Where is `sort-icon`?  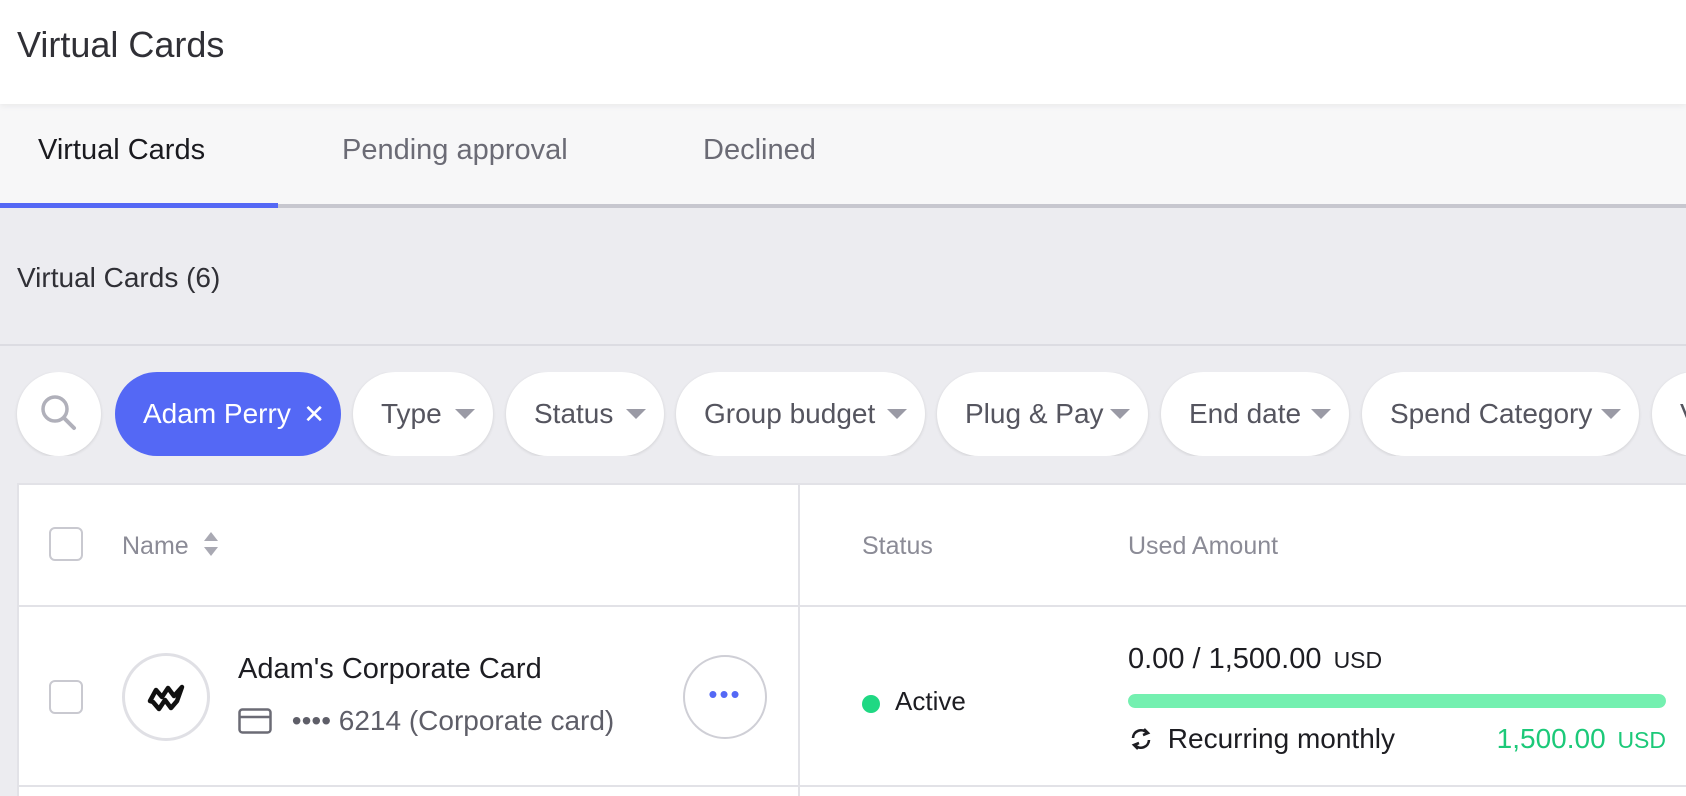
sort-icon is located at coordinates (211, 546).